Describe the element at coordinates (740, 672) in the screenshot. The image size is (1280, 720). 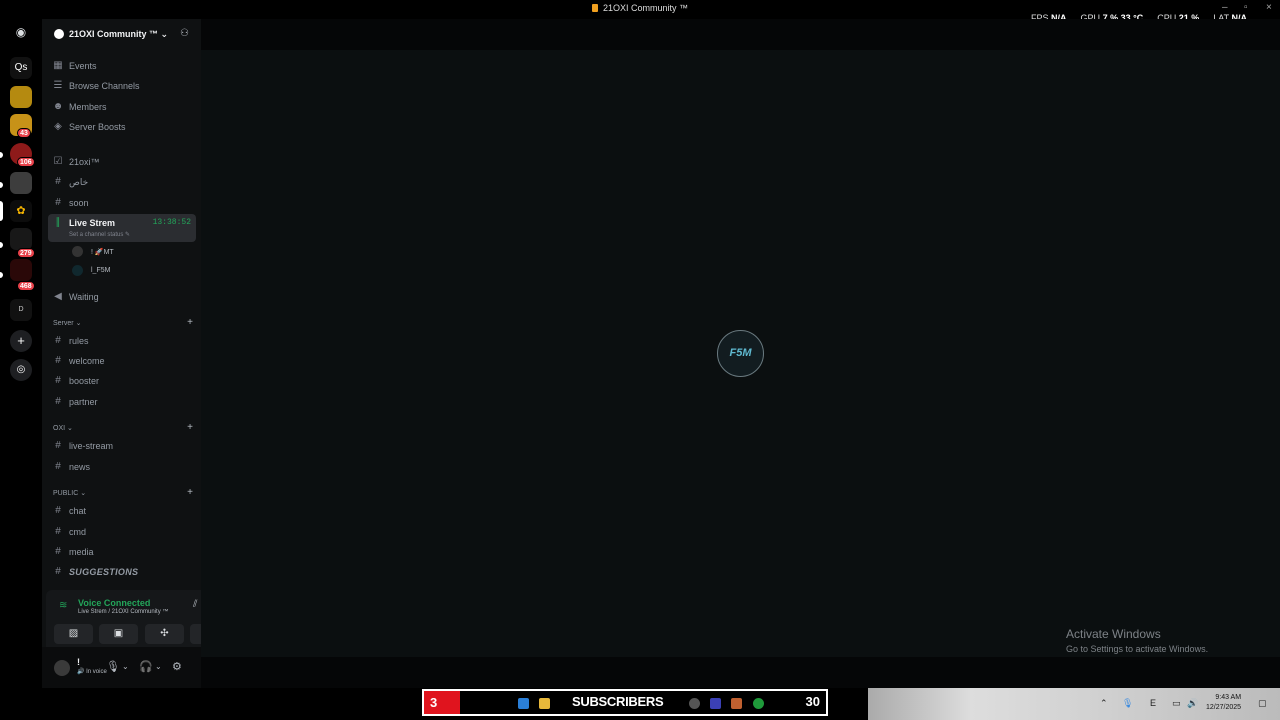
I see `stream-bottombar` at that location.